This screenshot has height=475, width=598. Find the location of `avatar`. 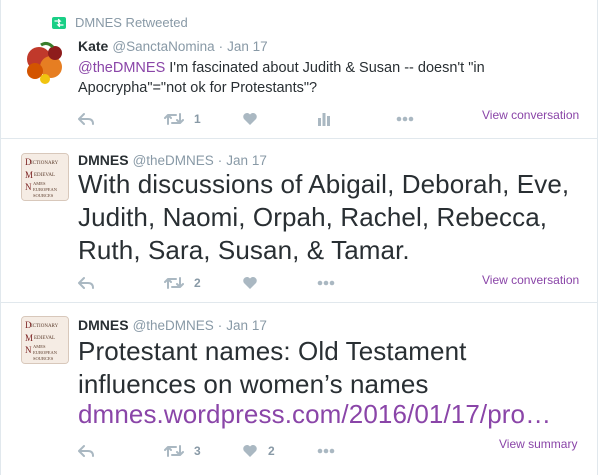

avatar is located at coordinates (45, 63).